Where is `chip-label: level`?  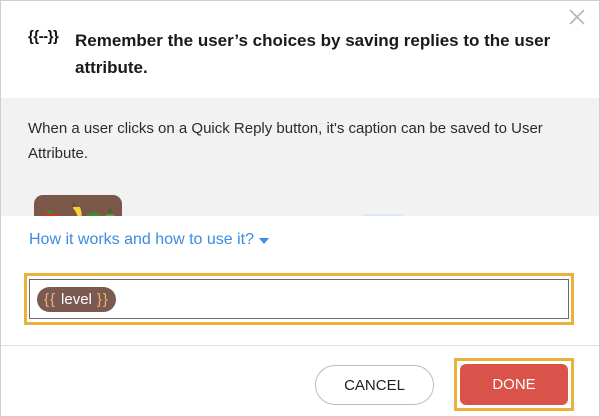
chip-label: level is located at coordinates (76, 299).